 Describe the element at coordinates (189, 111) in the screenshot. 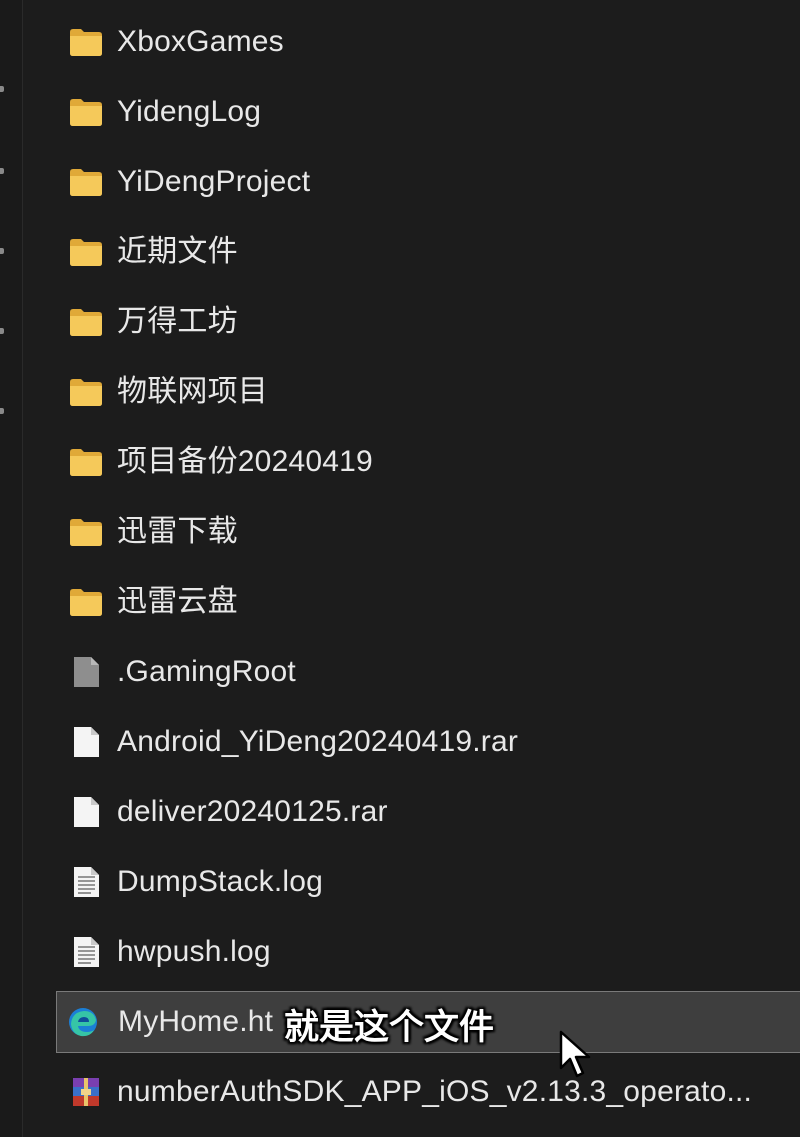

I see `item-name: YidengLog` at that location.